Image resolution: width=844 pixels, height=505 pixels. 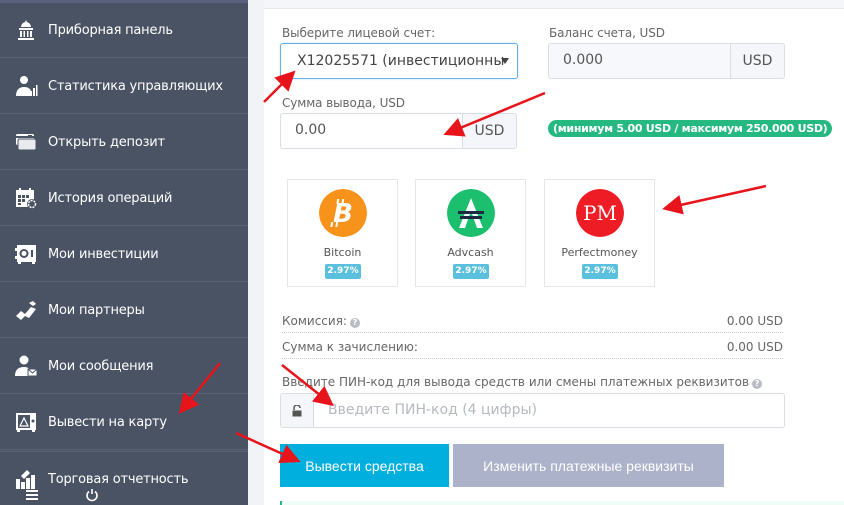 What do you see at coordinates (101, 366) in the screenshot?
I see `sidebar-item-label: Мои сообщения` at bounding box center [101, 366].